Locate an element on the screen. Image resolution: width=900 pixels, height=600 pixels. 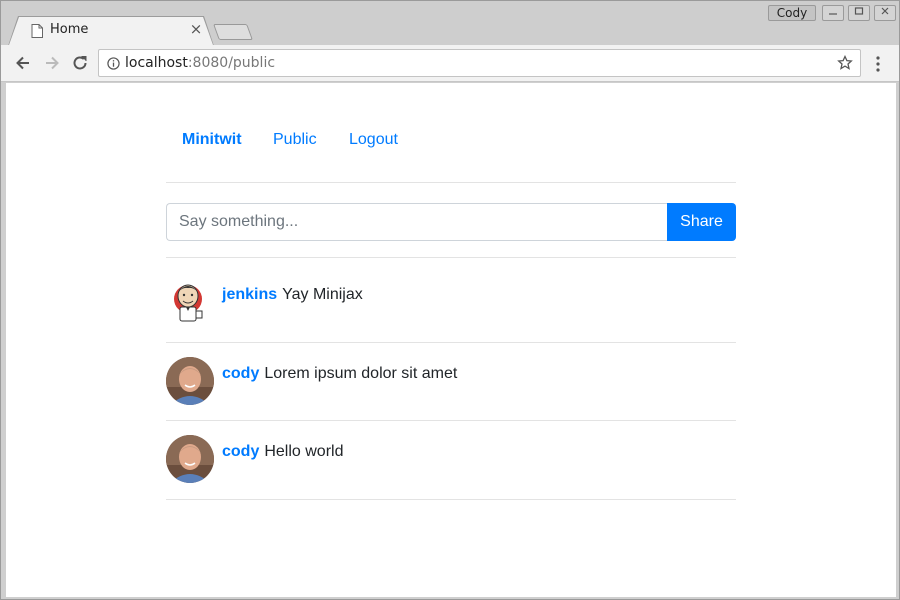
reload-icon is located at coordinates (80, 63).